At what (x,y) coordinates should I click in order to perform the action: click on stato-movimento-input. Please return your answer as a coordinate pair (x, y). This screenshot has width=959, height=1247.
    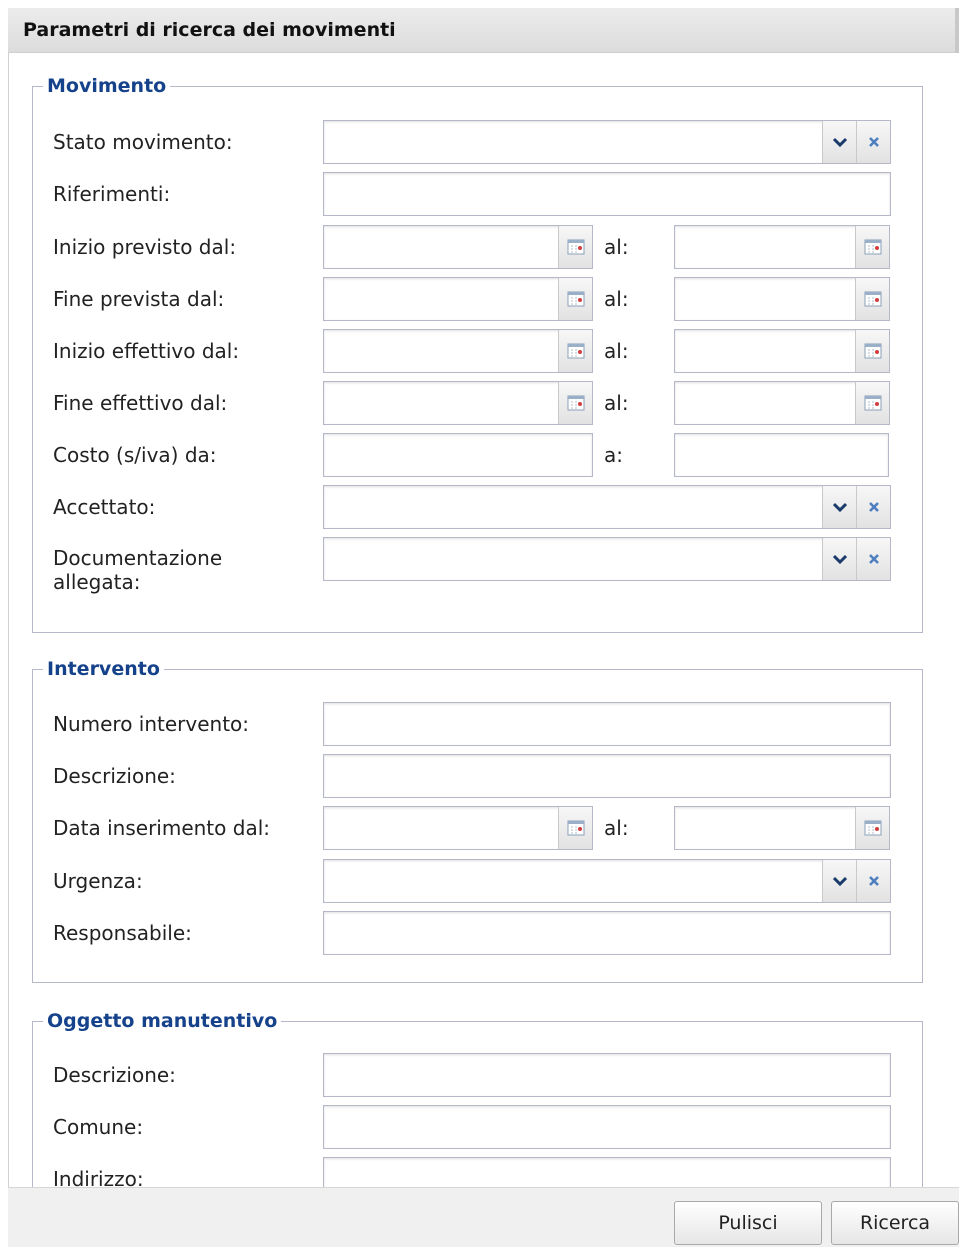
    Looking at the image, I should click on (607, 142).